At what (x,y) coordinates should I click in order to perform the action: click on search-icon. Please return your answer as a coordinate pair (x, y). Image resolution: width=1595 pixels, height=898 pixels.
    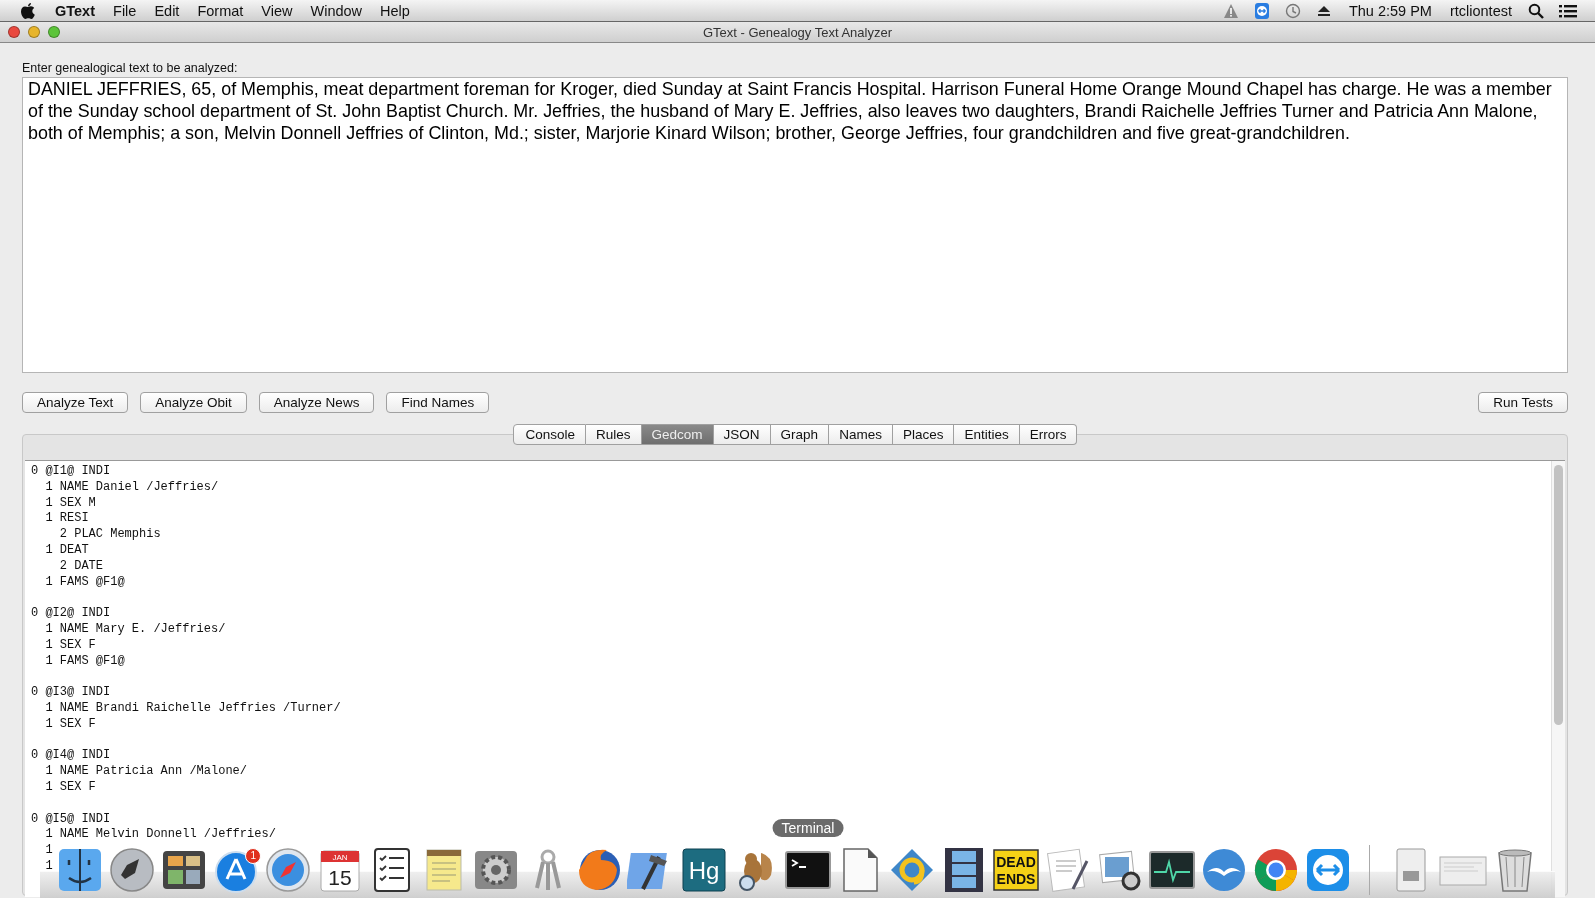
    Looking at the image, I should click on (1536, 10).